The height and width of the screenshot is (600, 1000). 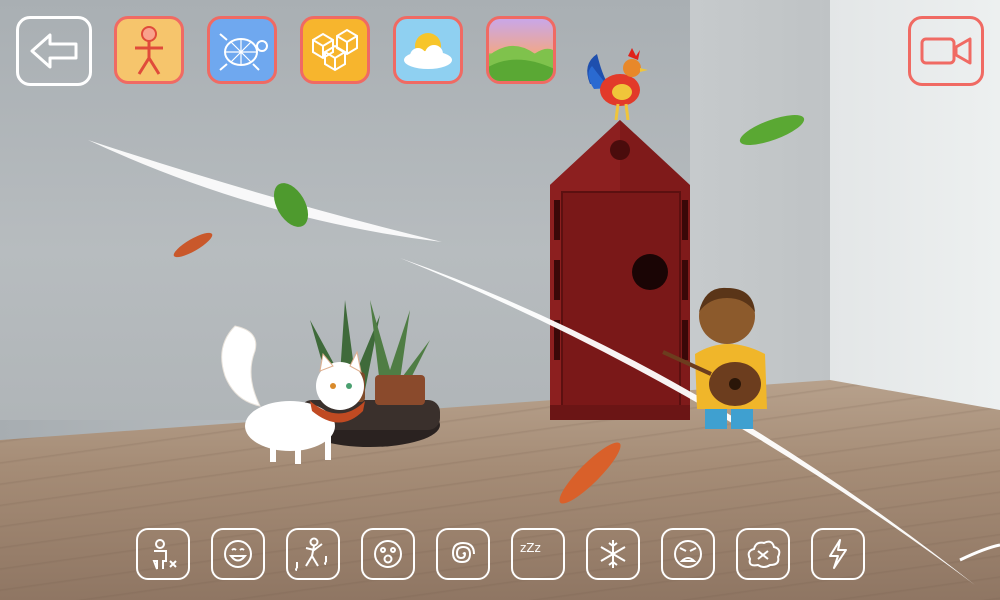 I want to click on person-remove-icon, so click(x=164, y=554).